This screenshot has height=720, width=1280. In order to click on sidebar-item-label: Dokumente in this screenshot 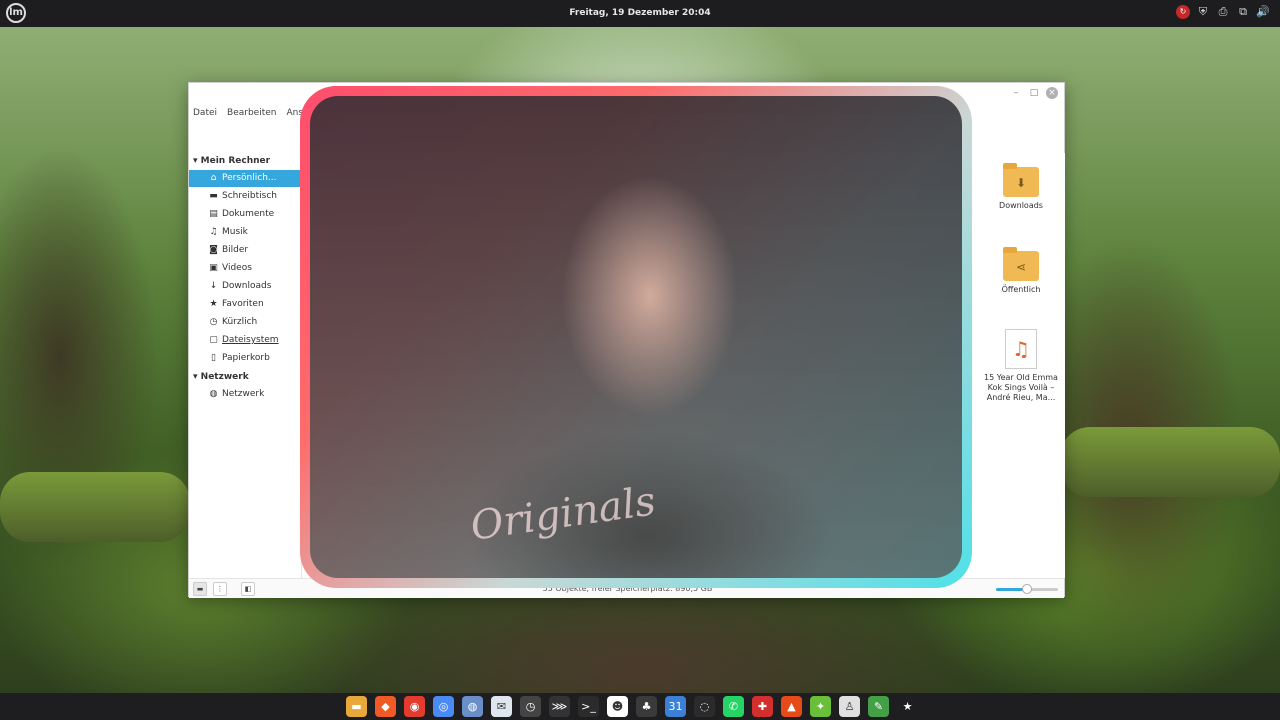, I will do `click(248, 214)`.